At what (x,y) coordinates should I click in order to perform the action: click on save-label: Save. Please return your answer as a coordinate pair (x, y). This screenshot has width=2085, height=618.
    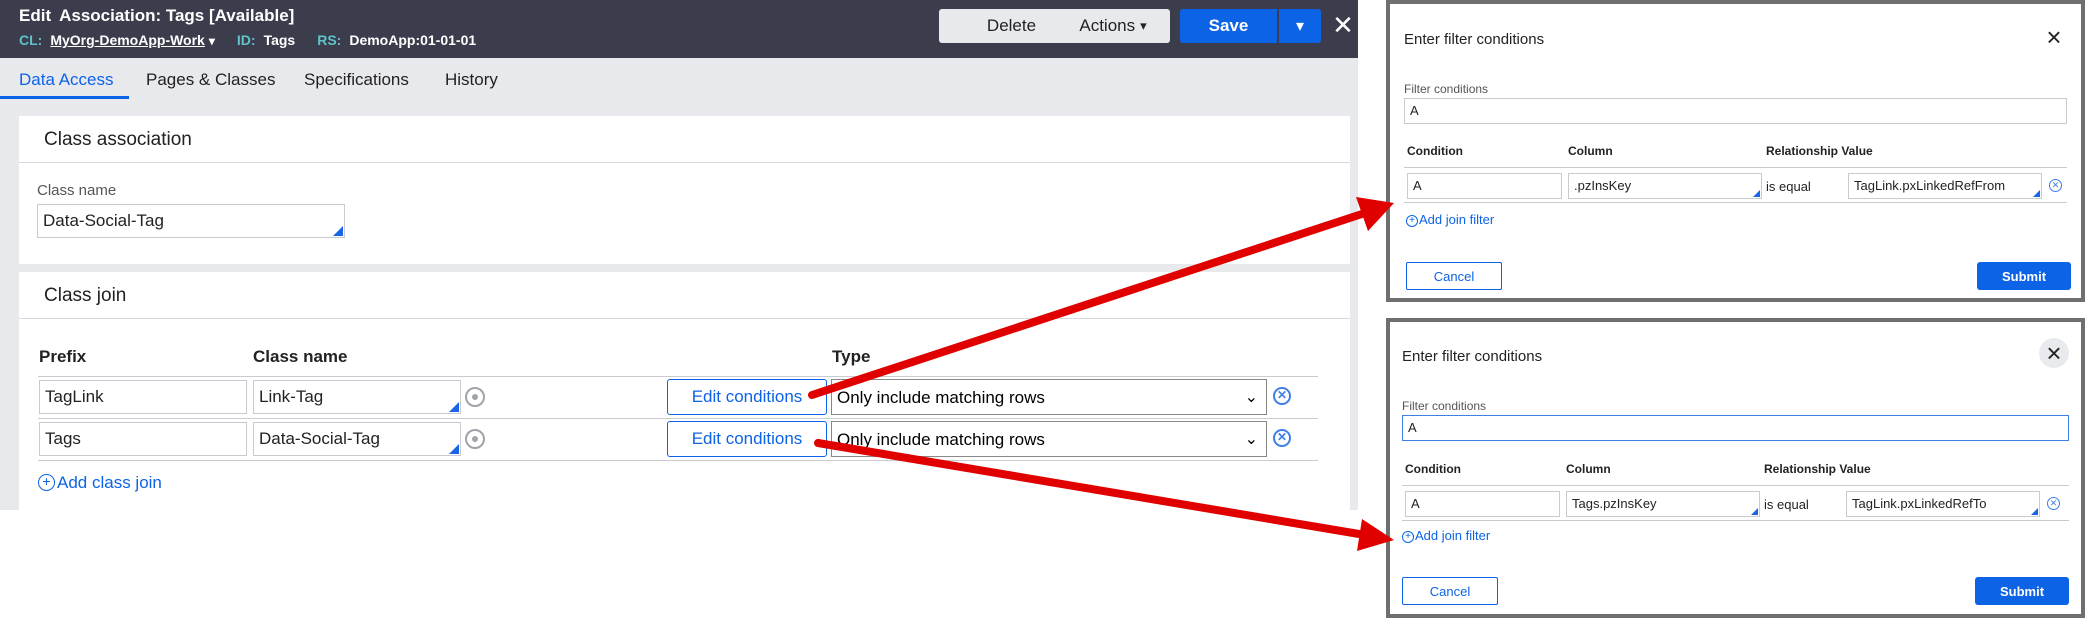
    Looking at the image, I should click on (1228, 25).